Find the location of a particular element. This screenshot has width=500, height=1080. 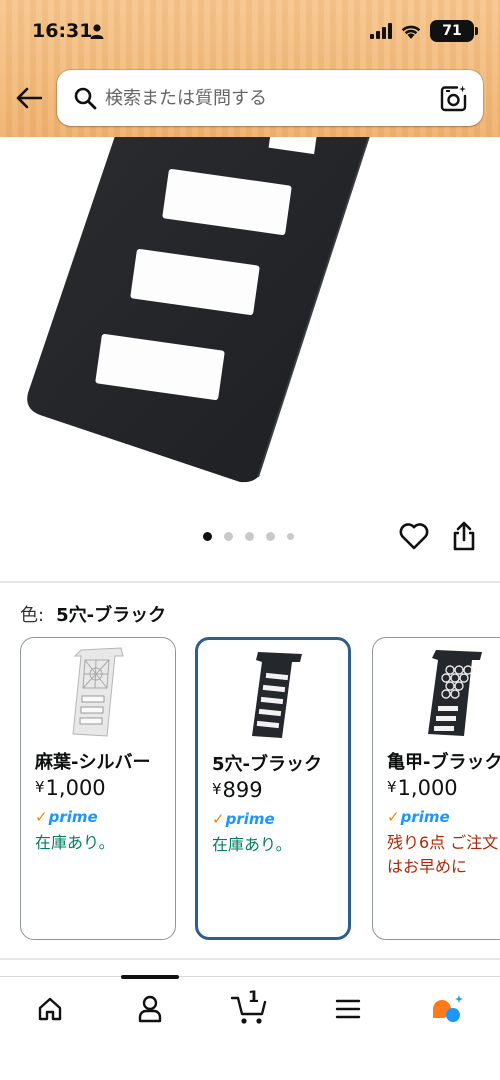

camera-search-button is located at coordinates (454, 98).